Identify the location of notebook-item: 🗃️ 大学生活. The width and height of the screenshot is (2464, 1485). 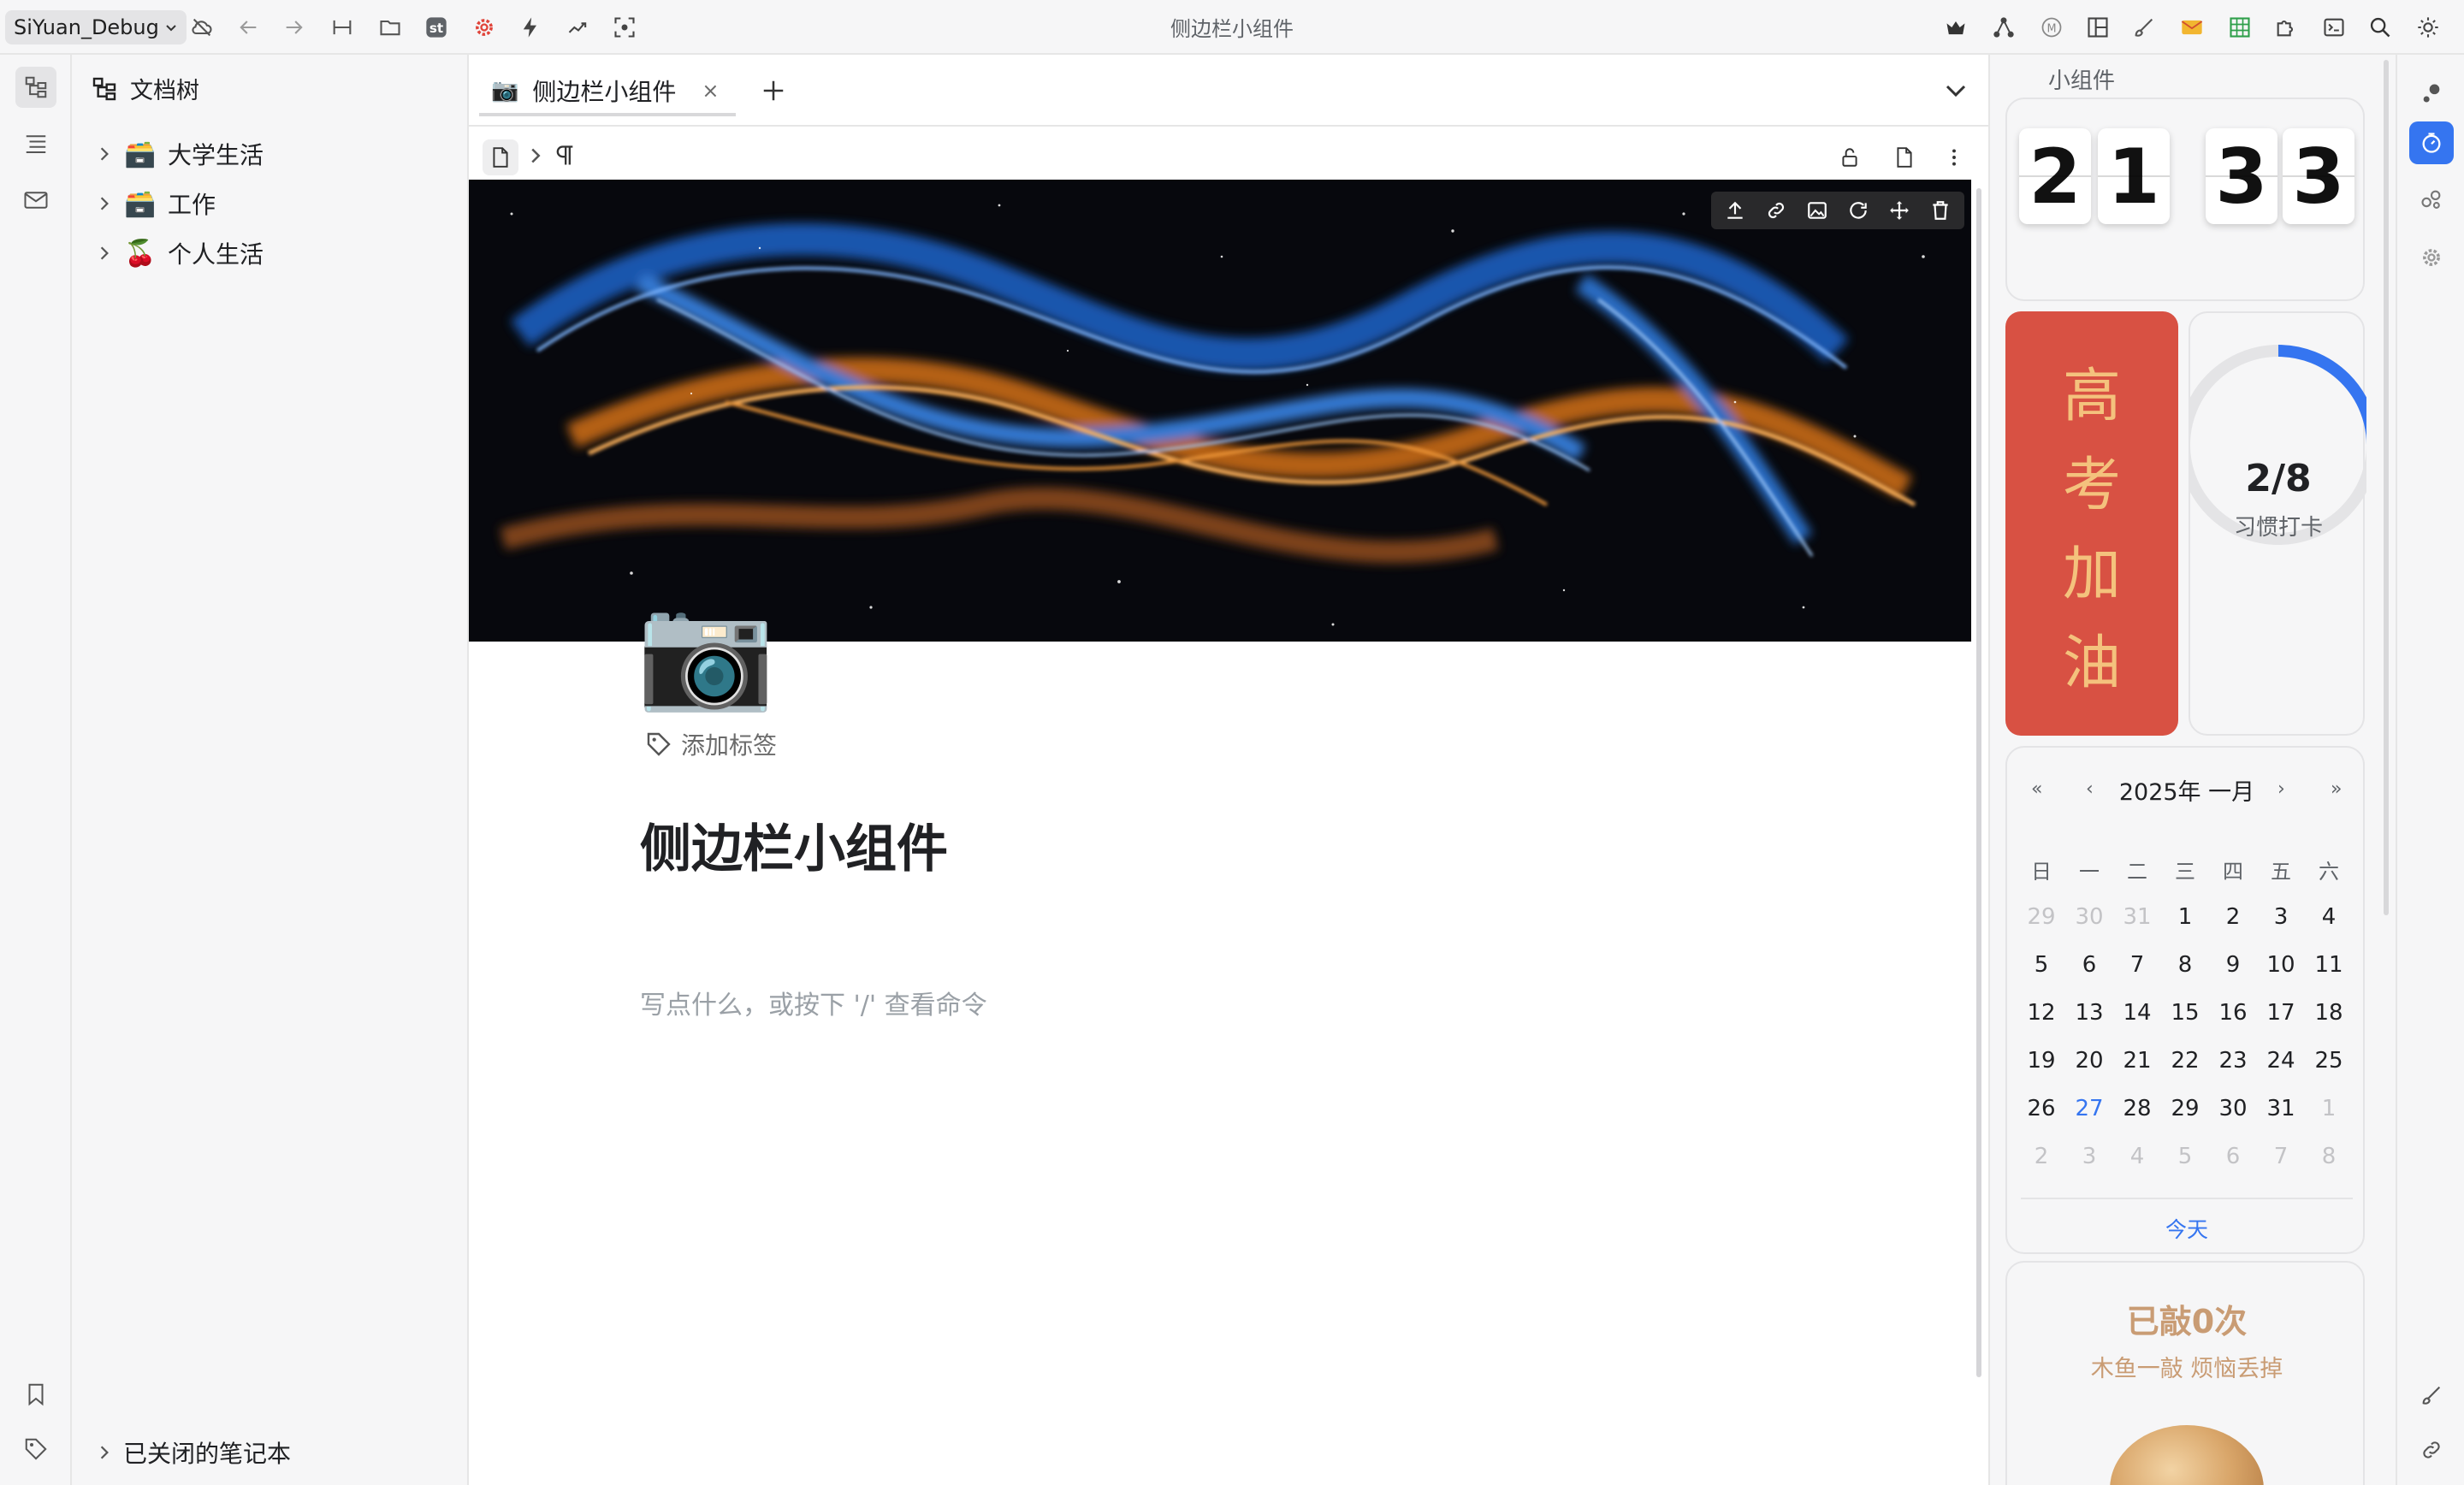
(180, 154).